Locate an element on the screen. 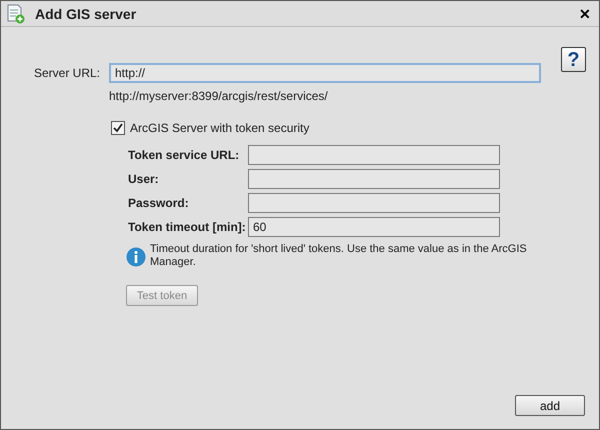 Image resolution: width=600 pixels, height=430 pixels. close-button: ✕ is located at coordinates (585, 14).